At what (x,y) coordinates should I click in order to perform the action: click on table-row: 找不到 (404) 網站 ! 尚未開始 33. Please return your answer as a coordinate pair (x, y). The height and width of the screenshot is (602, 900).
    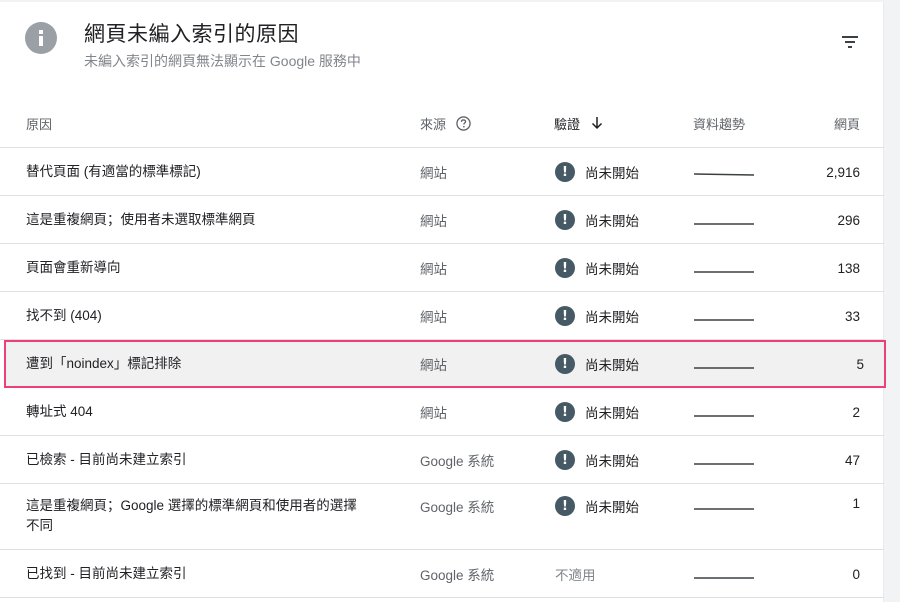
    Looking at the image, I should click on (442, 316).